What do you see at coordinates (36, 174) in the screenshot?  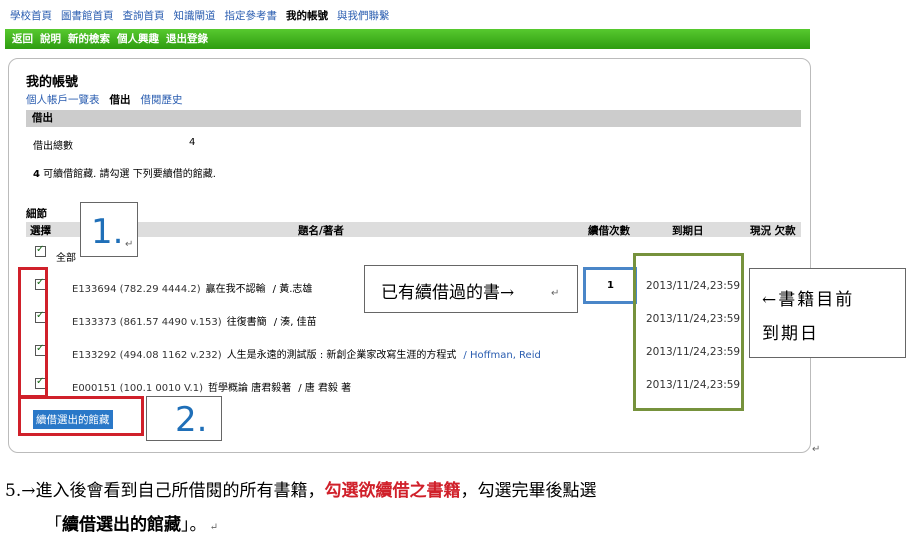 I see `renew-count: 4` at bounding box center [36, 174].